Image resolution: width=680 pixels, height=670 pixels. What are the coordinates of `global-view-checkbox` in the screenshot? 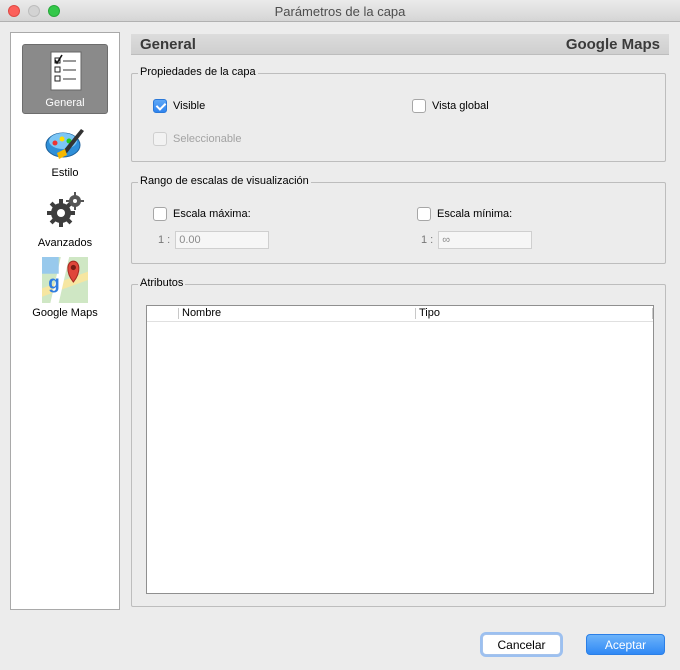 It's located at (419, 106).